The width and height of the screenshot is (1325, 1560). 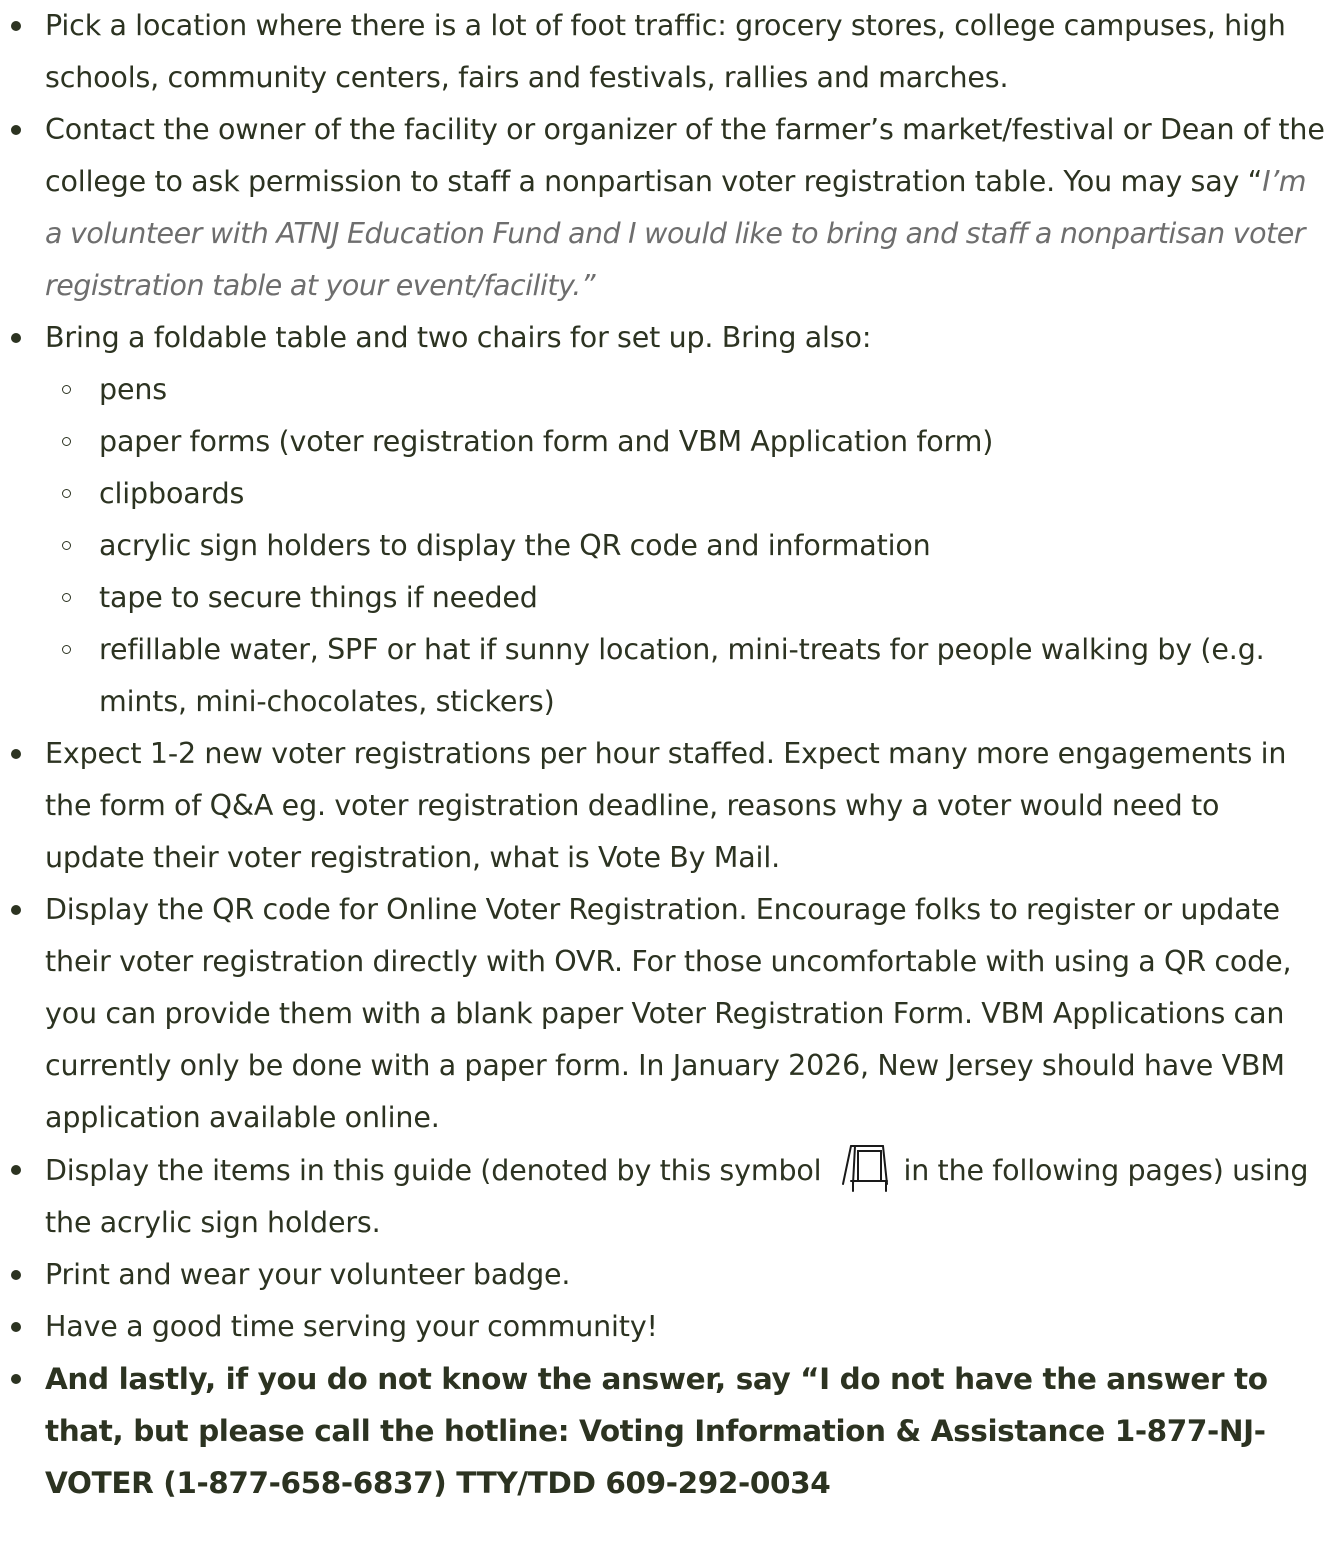 What do you see at coordinates (172, 493) in the screenshot?
I see `supply-item-text: clipboards` at bounding box center [172, 493].